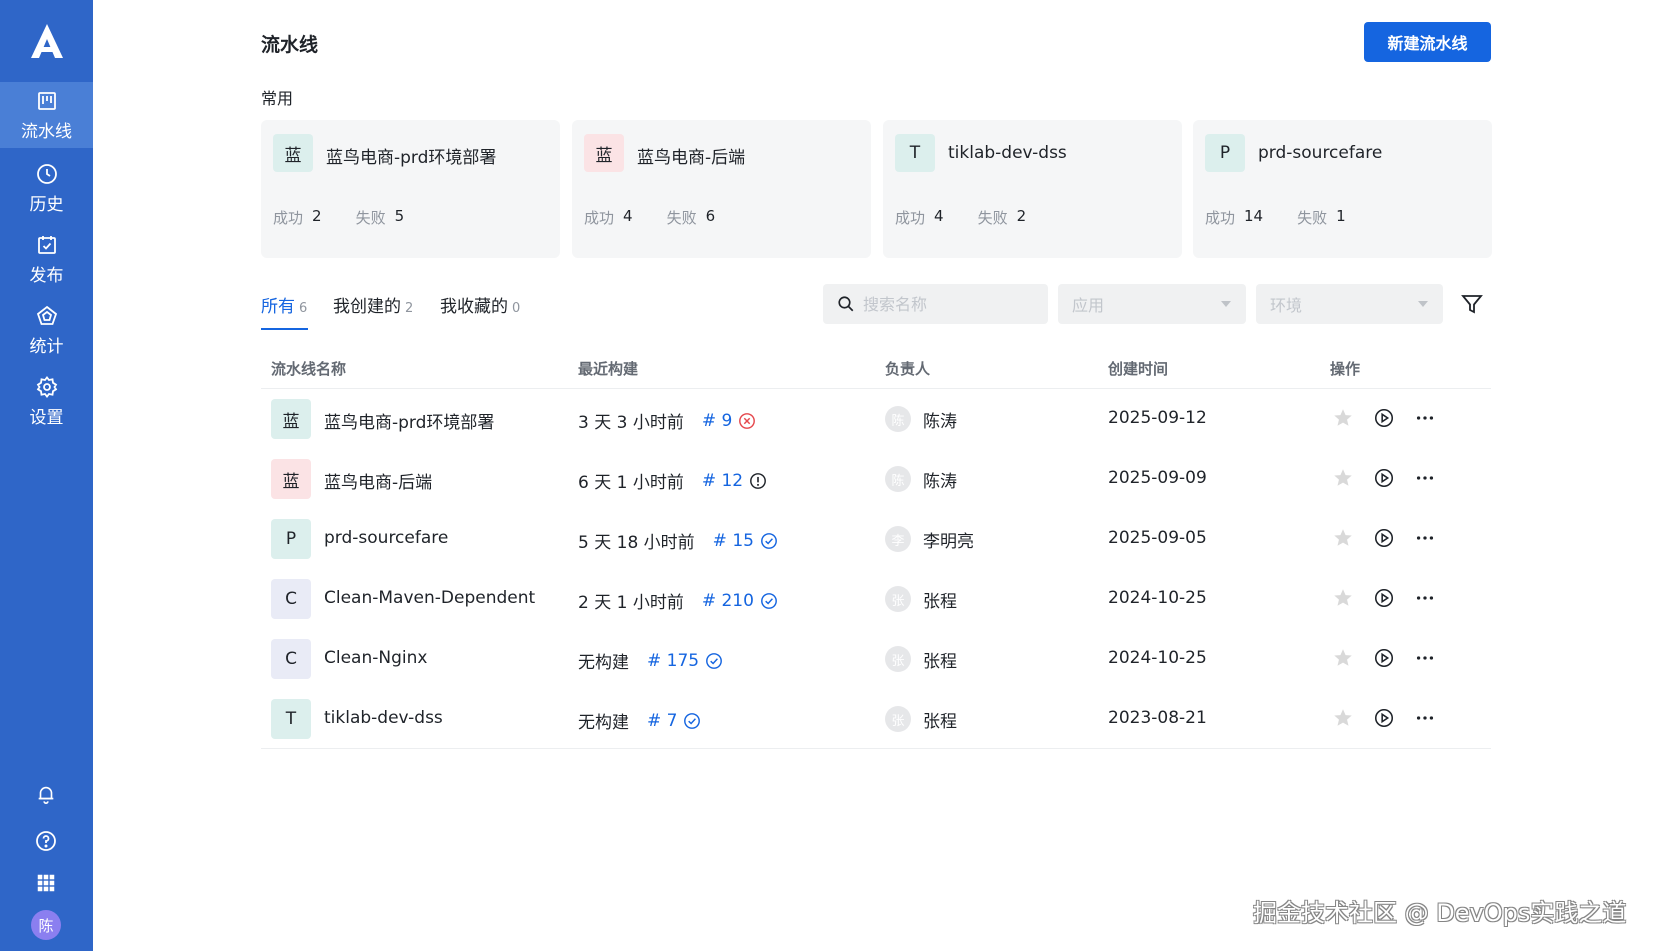 Image resolution: width=1659 pixels, height=951 pixels. I want to click on pipeline-name: 蓝鸟电商-后端, so click(378, 480).